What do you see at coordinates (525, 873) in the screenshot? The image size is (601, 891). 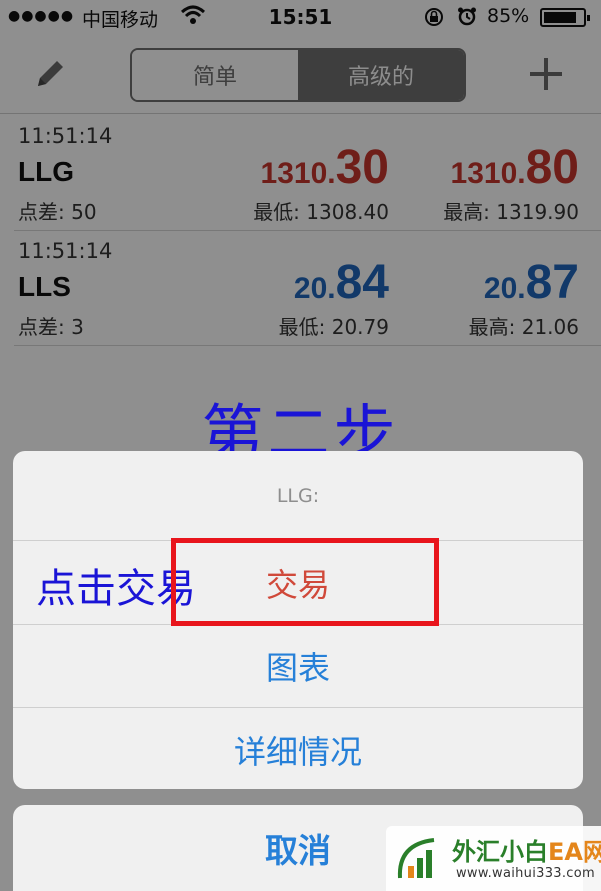 I see `watermark-url: www.waihui333.com` at bounding box center [525, 873].